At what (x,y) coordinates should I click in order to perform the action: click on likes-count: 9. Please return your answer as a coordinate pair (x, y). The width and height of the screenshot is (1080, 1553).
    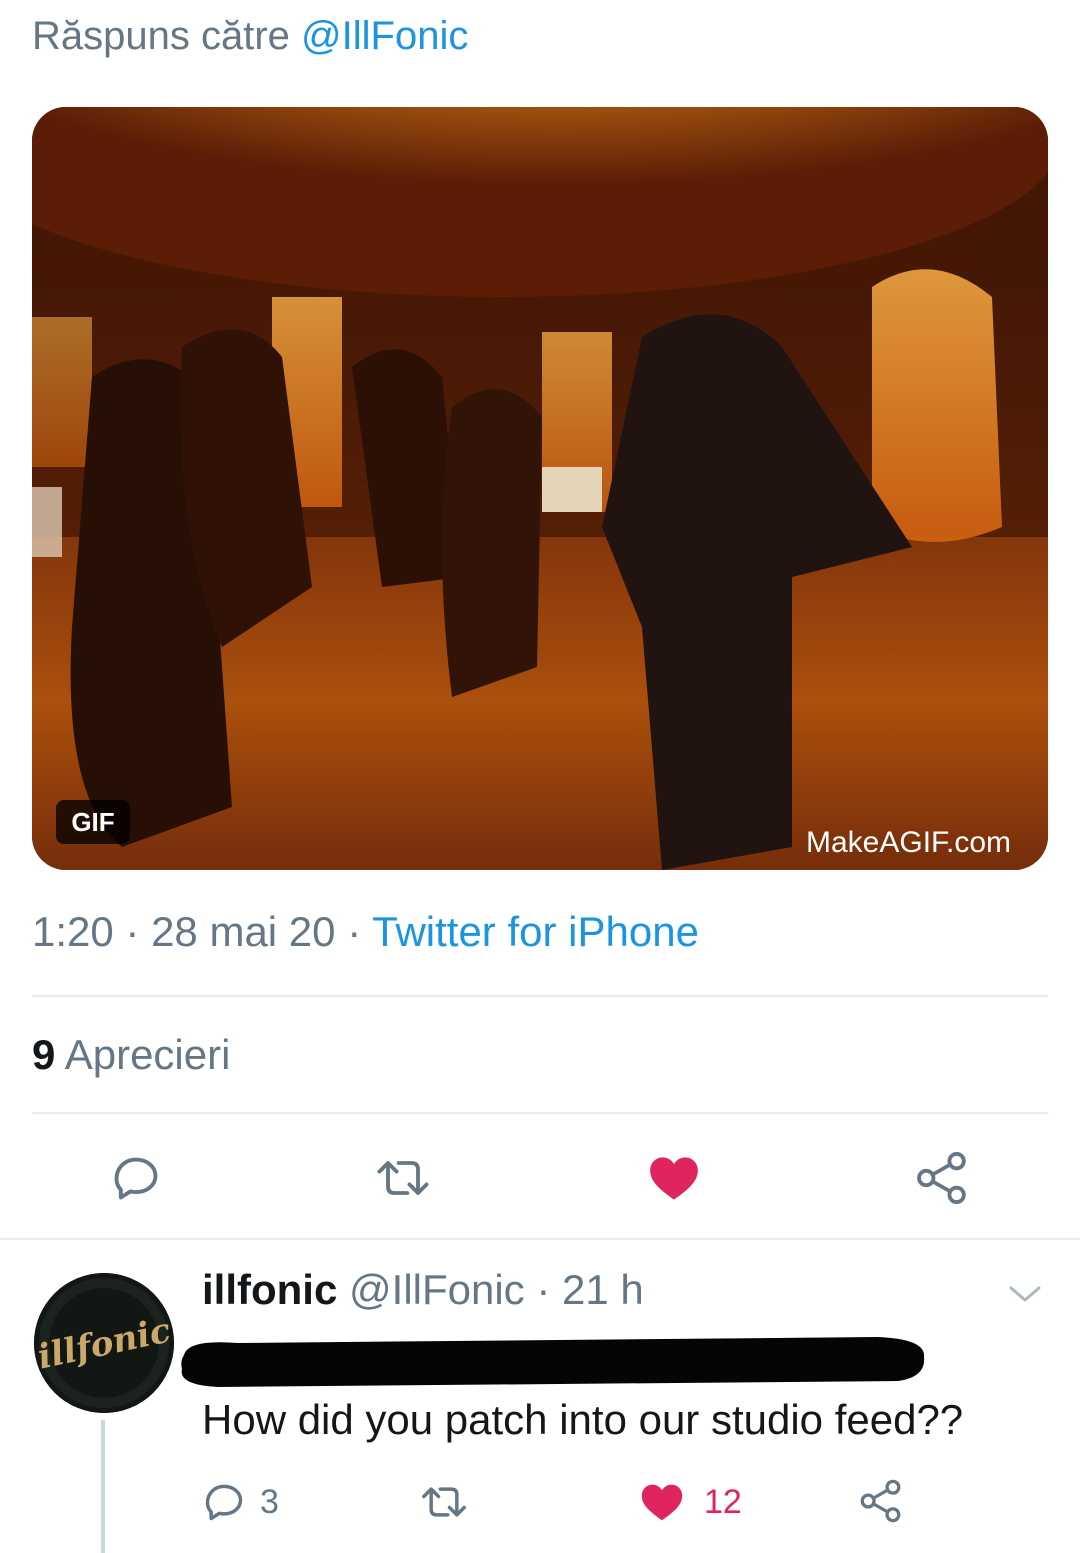
    Looking at the image, I should click on (44, 1054).